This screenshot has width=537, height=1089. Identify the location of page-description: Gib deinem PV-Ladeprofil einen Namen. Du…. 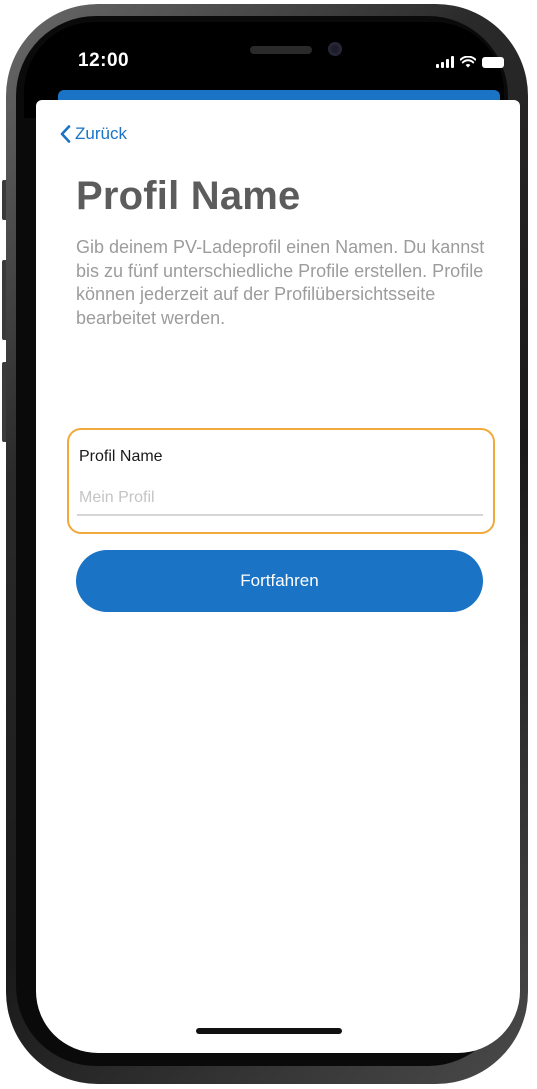
(280, 282).